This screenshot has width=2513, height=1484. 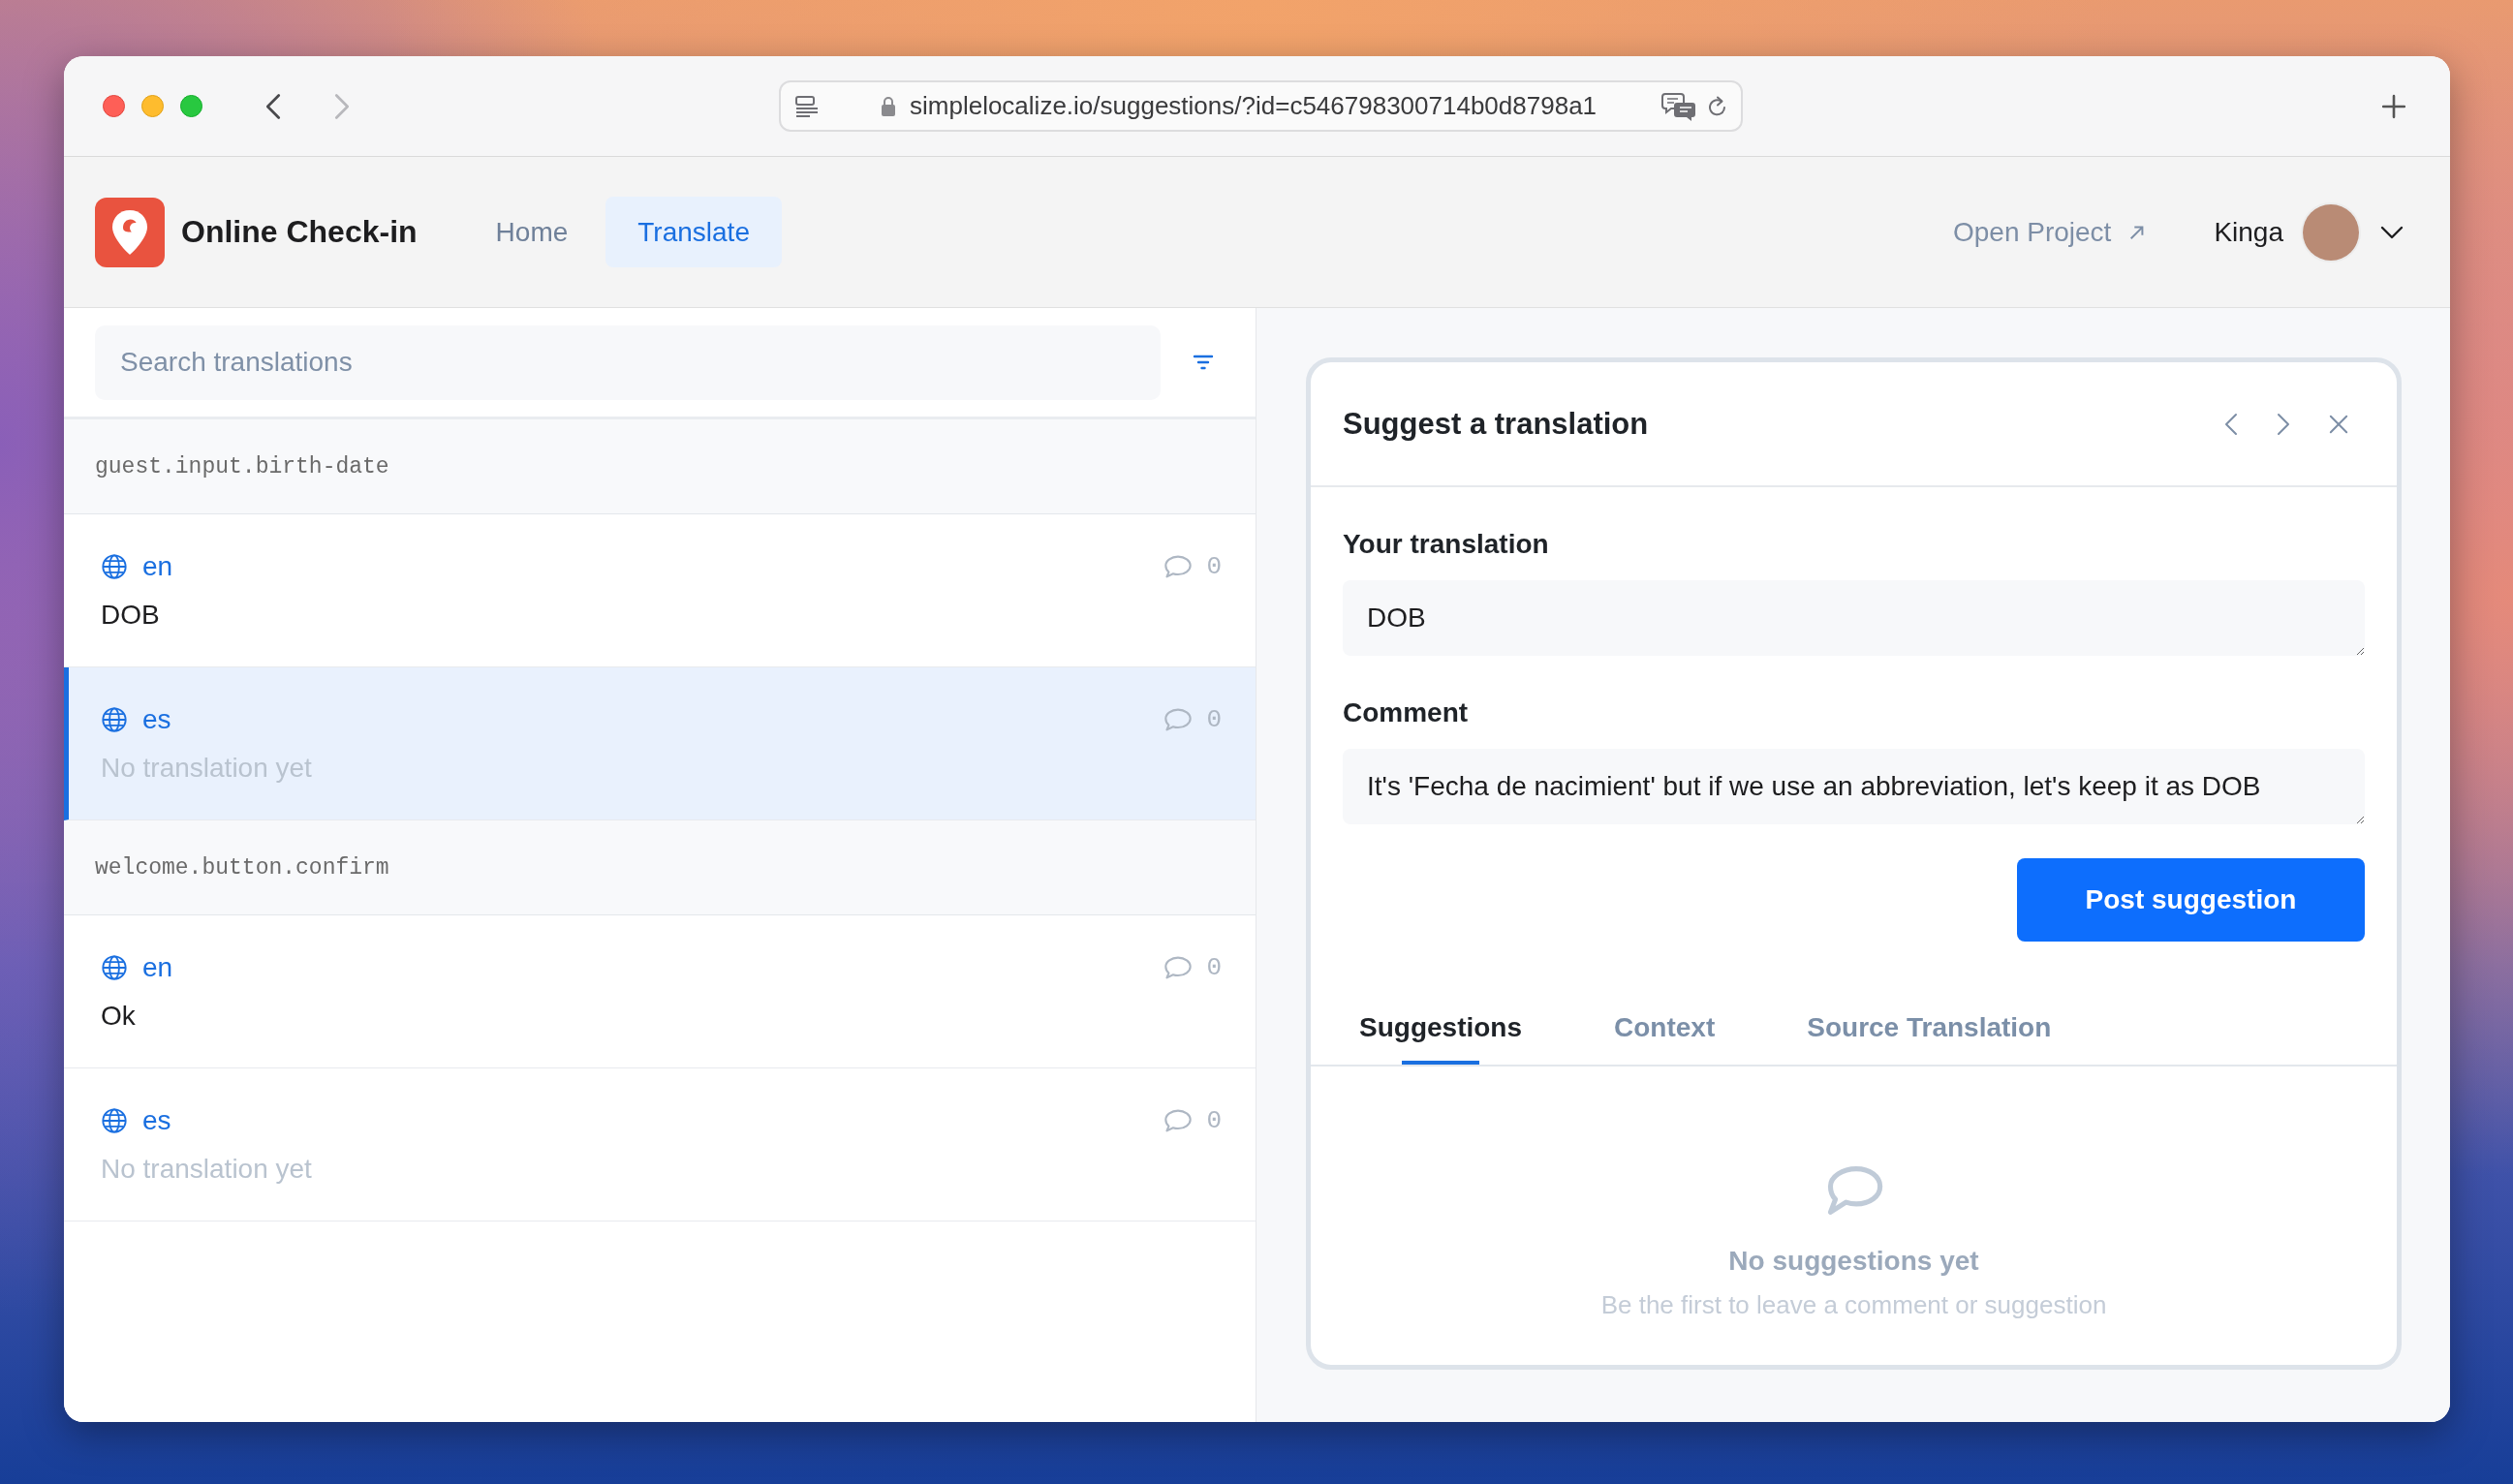 I want to click on window-minimize-button, so click(x=152, y=106).